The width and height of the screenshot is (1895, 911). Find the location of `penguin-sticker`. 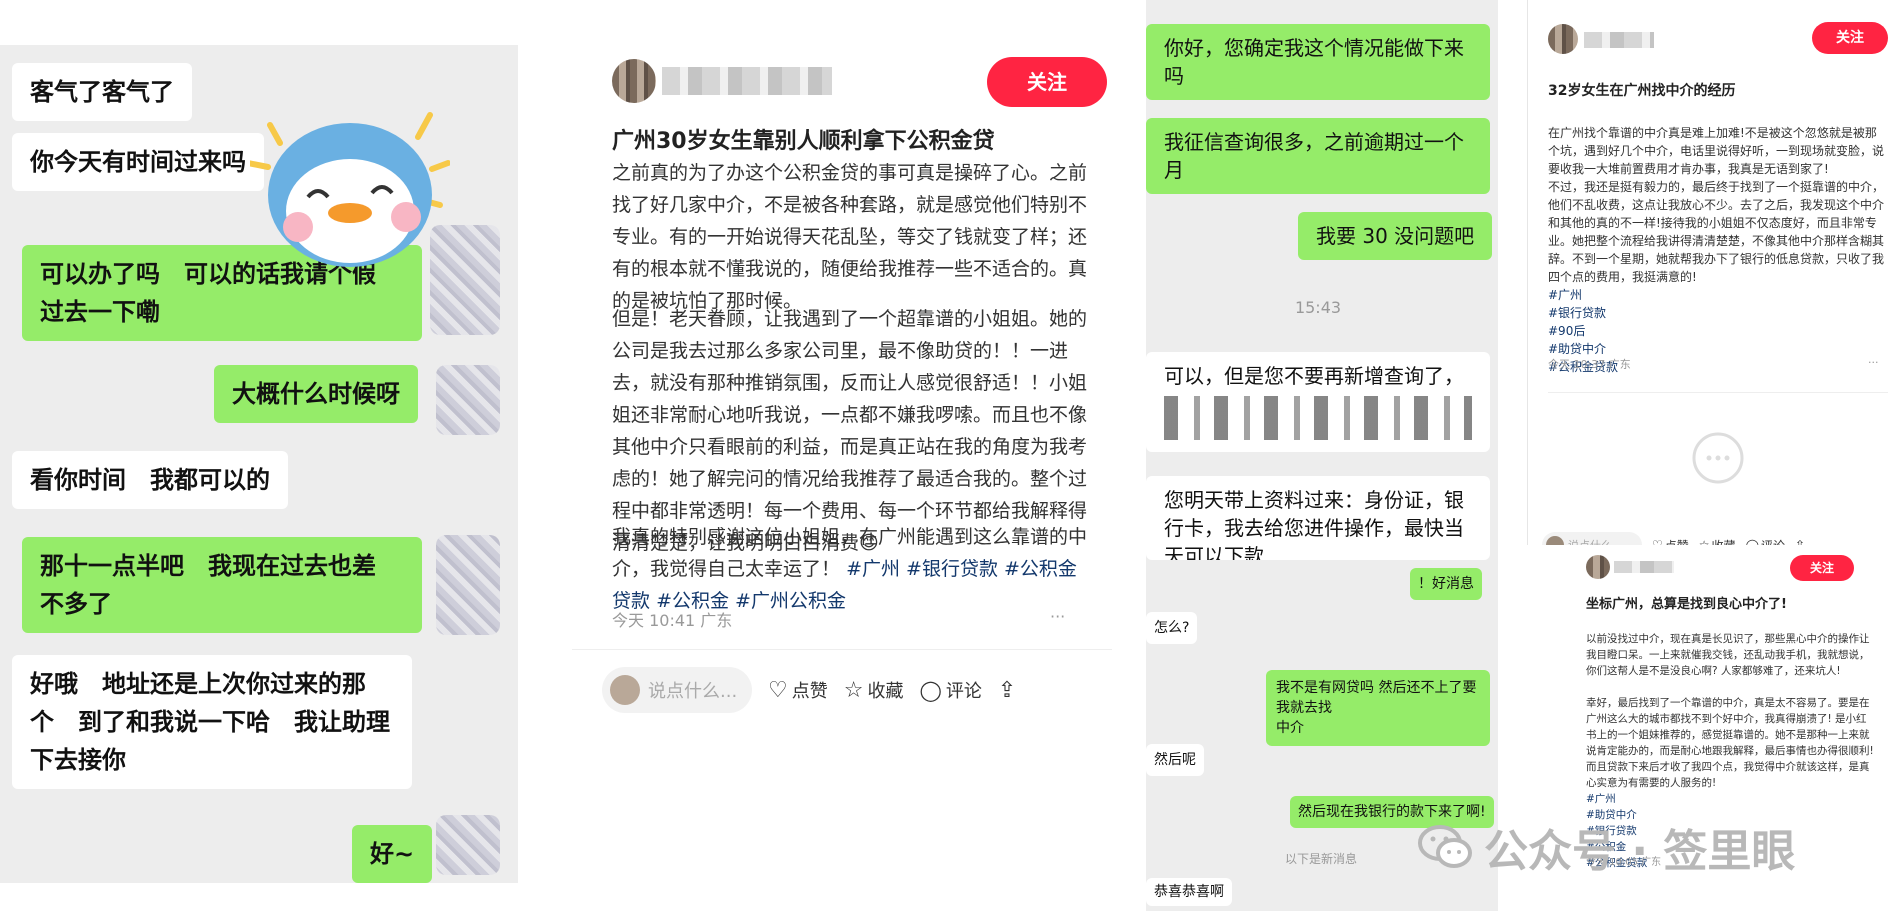

penguin-sticker is located at coordinates (350, 189).